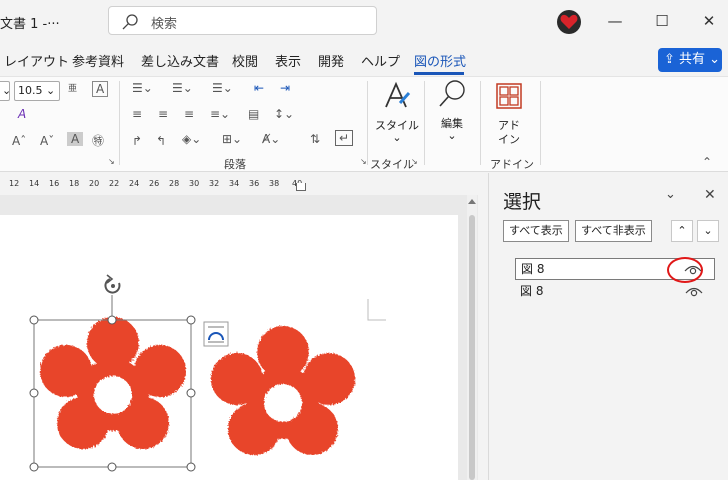 The image size is (728, 480). Describe the element at coordinates (315, 139) in the screenshot. I see `sort-icon: ⇅` at that location.